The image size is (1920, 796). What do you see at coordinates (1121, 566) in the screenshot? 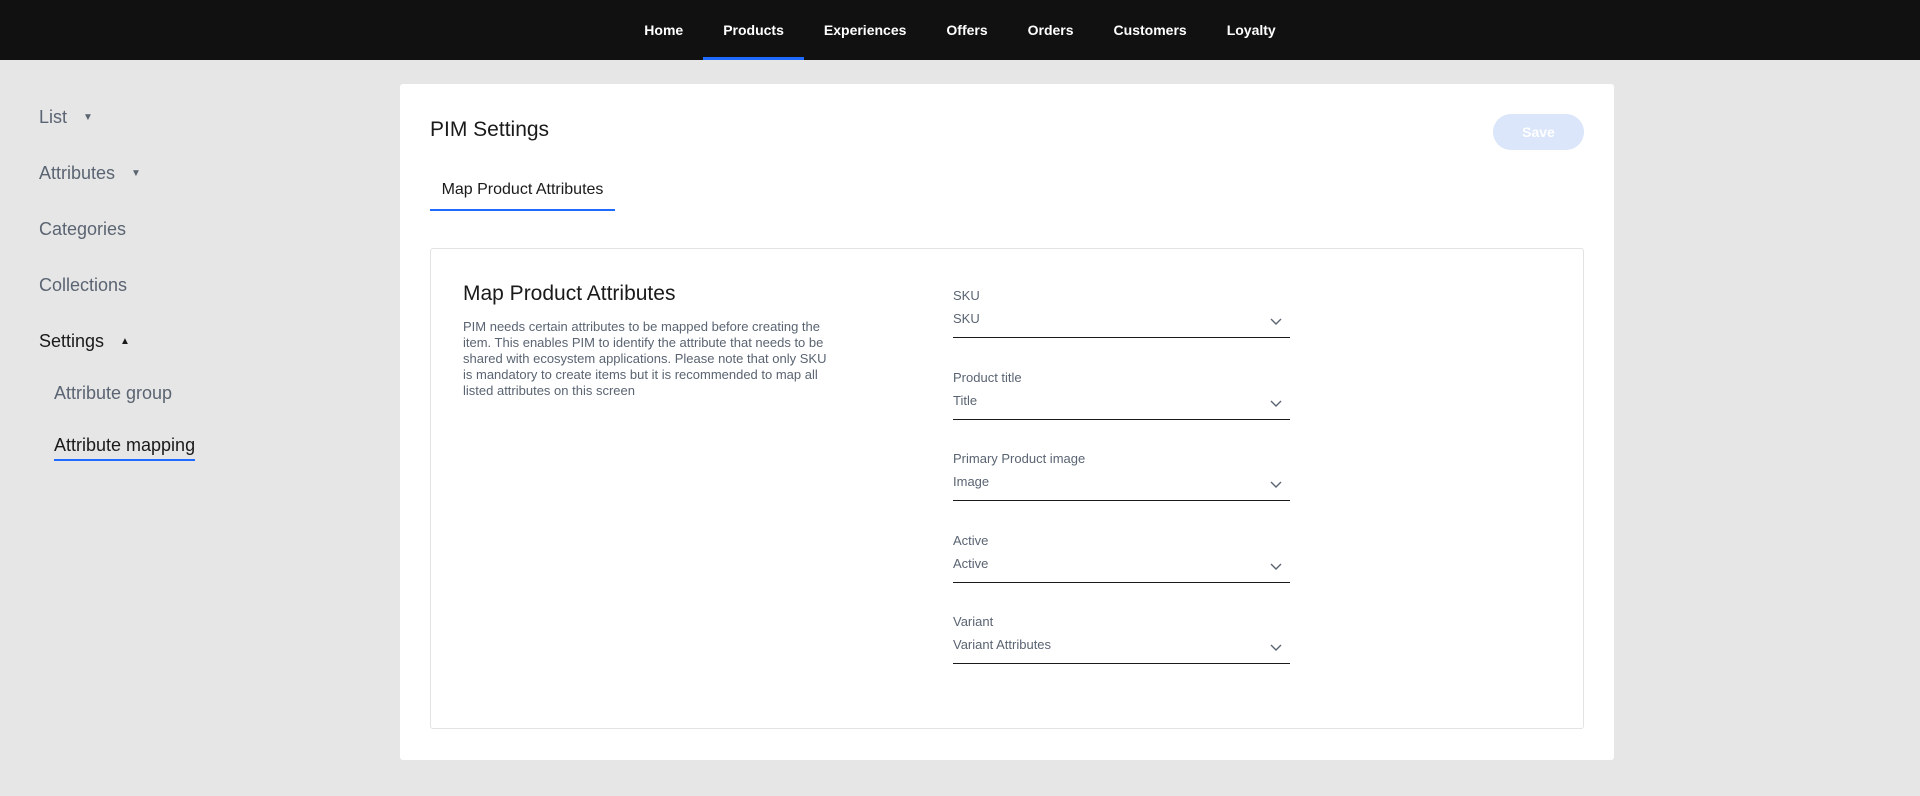
I see `active-select: Active` at bounding box center [1121, 566].